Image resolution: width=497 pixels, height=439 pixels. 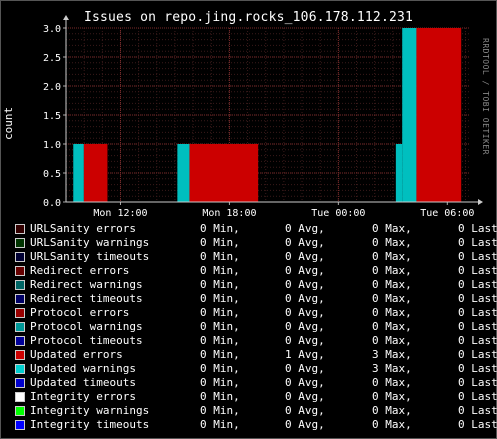 I want to click on legend-label: Integrity errors, so click(x=83, y=396).